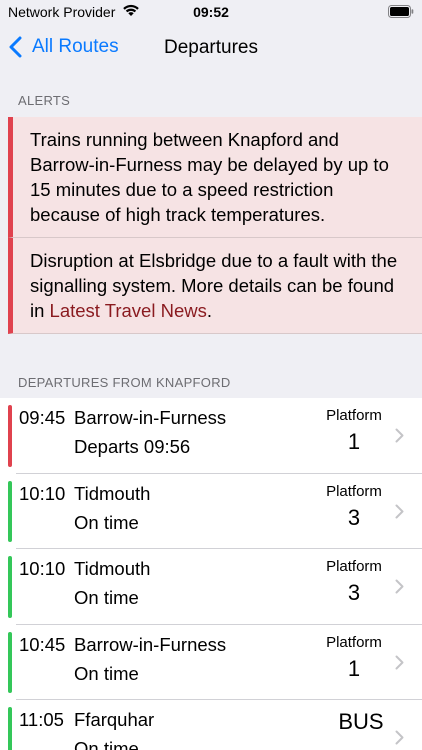 The width and height of the screenshot is (422, 750). What do you see at coordinates (211, 725) in the screenshot?
I see `departure-row: 11:05 Ffarquhar On time BUS` at bounding box center [211, 725].